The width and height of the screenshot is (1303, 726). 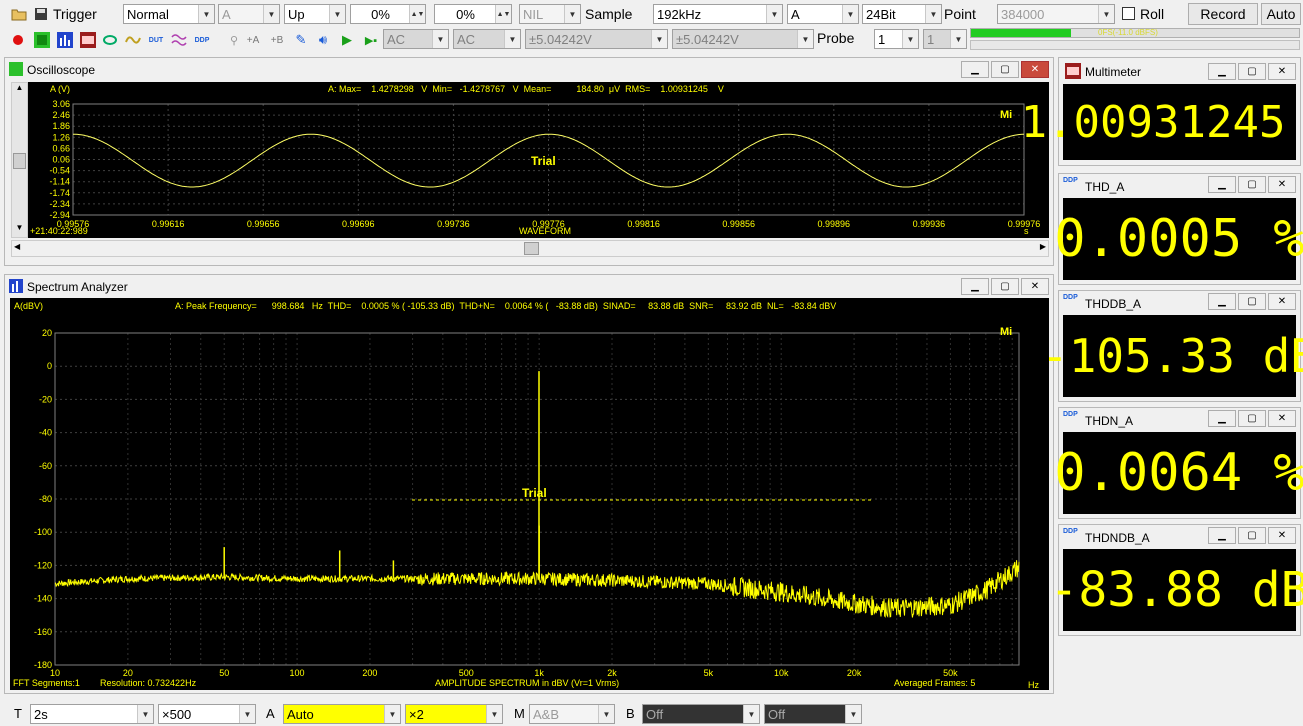 I want to click on probe-icon: ✎, so click(x=301, y=40).